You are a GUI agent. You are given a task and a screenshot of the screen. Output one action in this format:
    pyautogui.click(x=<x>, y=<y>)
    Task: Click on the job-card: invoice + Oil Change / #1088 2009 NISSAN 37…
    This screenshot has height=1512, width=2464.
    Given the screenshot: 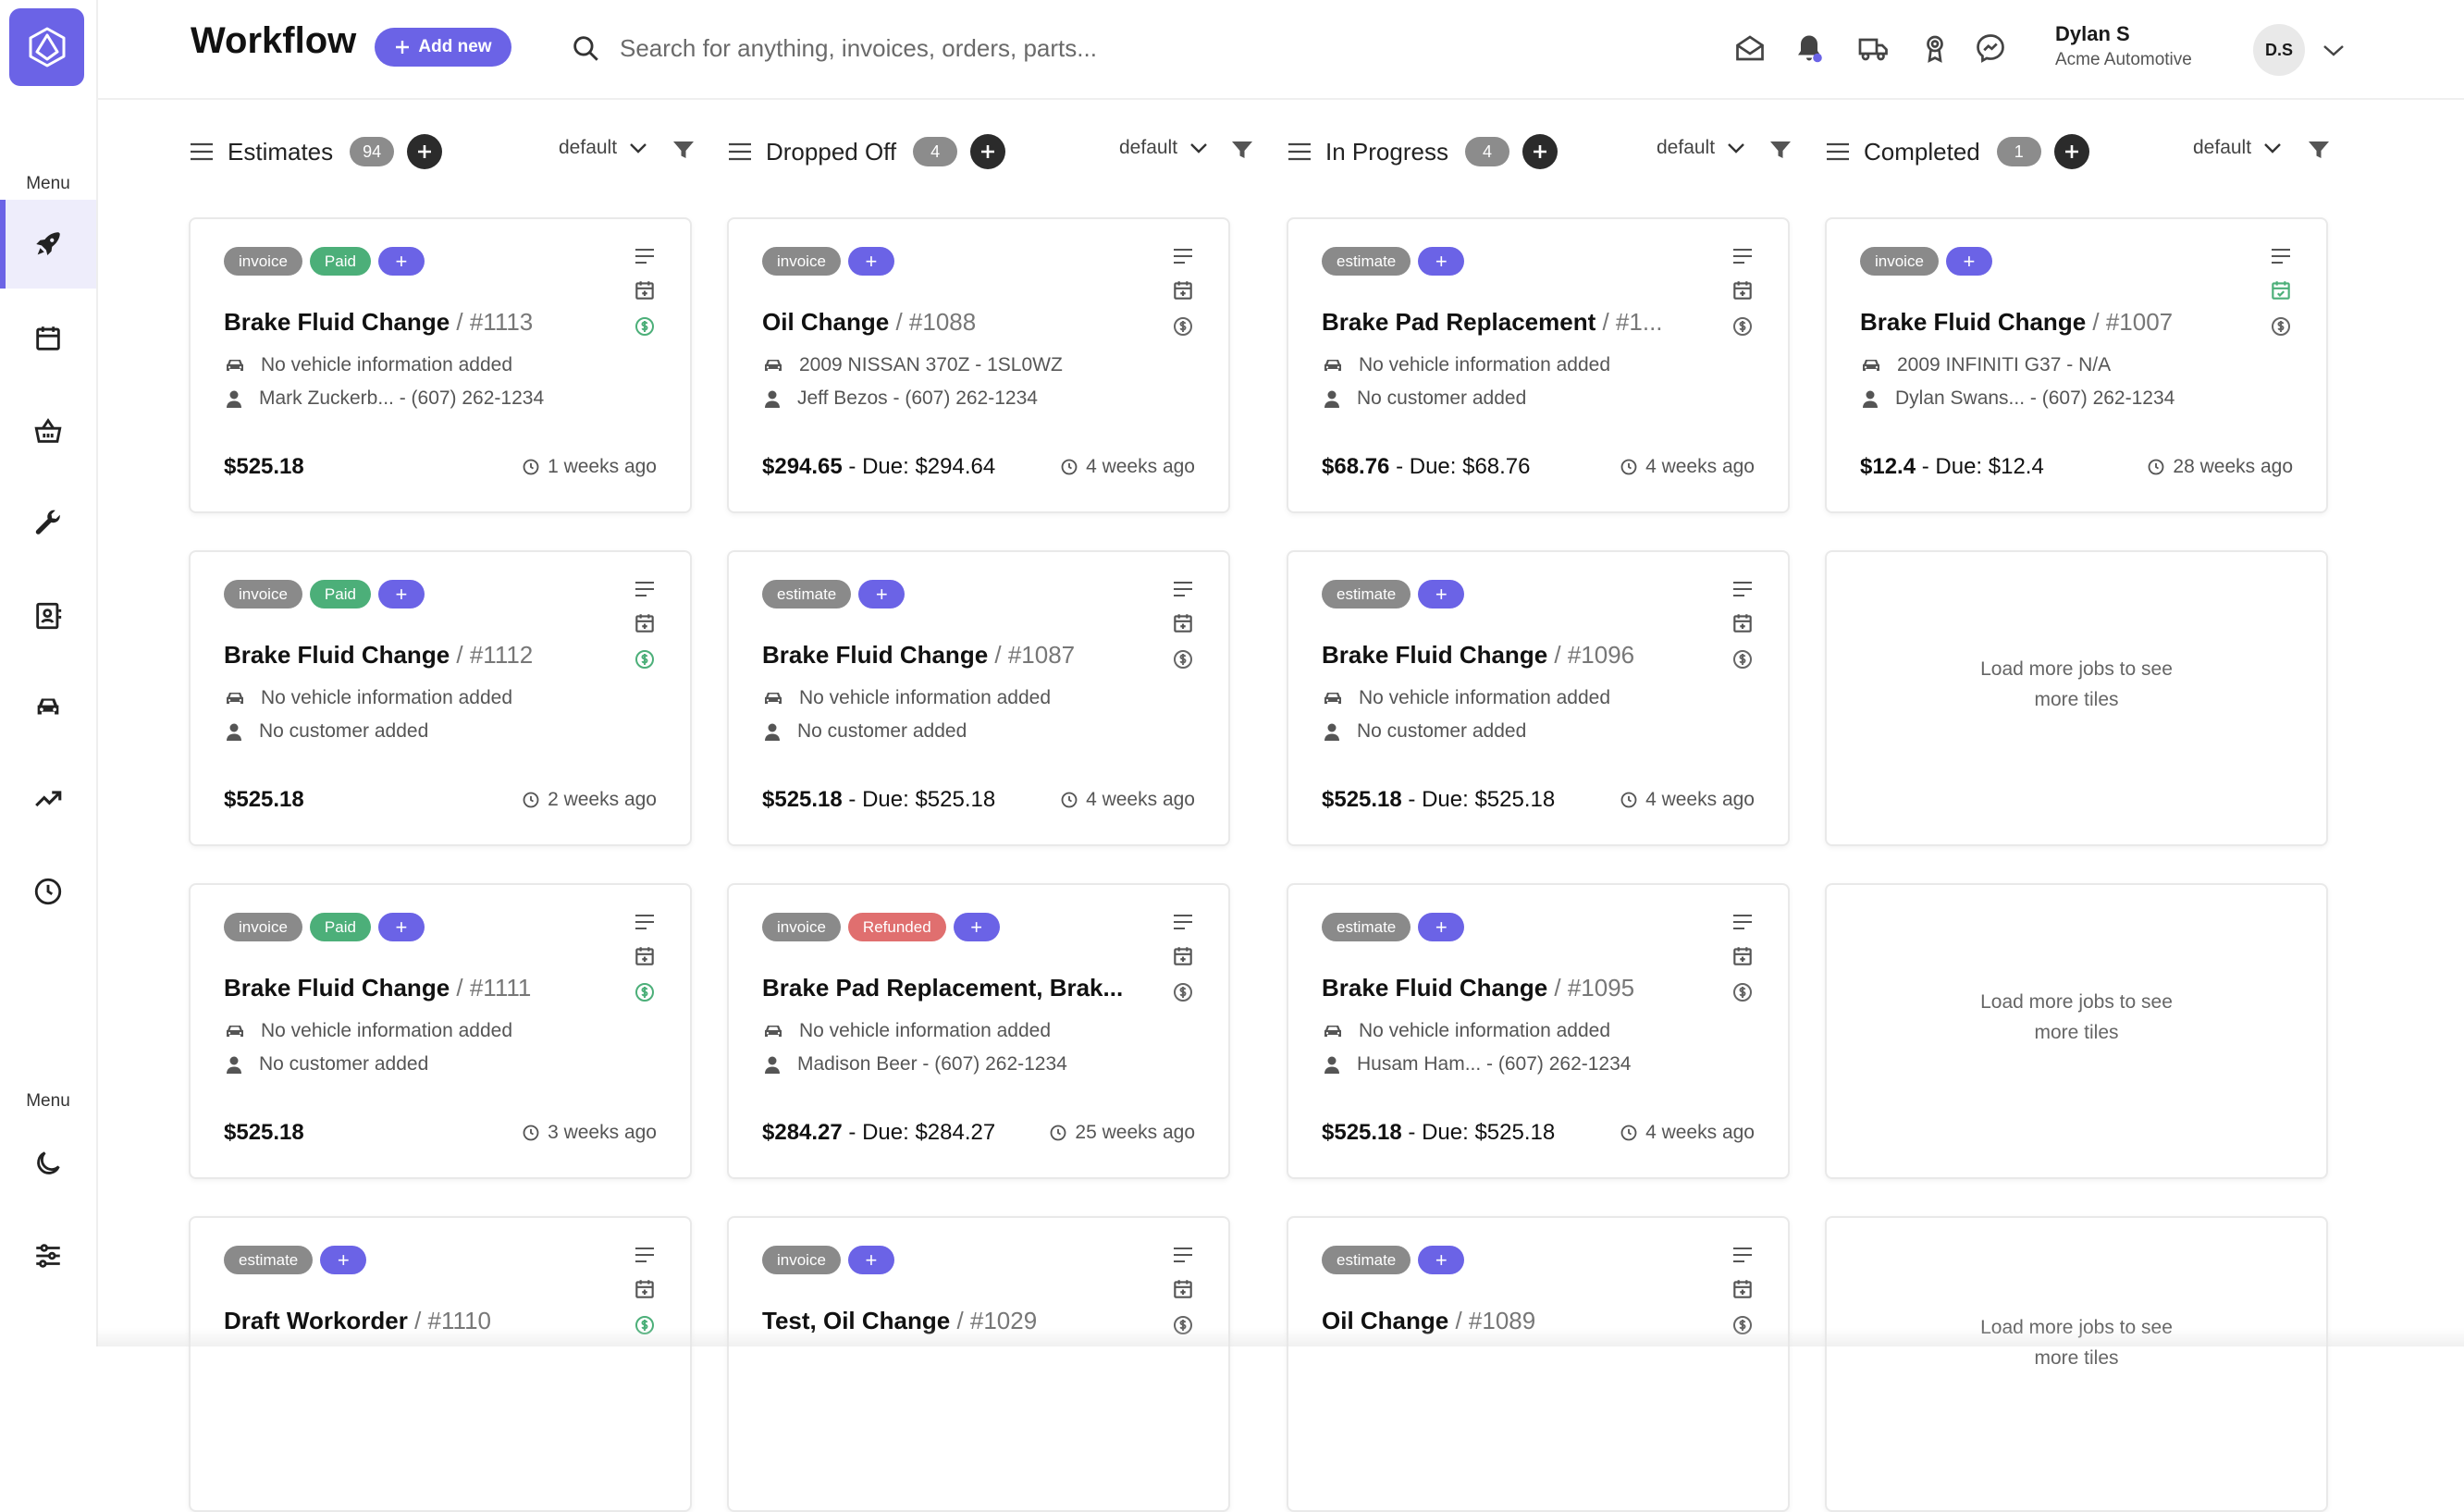 What is the action you would take?
    pyautogui.click(x=979, y=365)
    